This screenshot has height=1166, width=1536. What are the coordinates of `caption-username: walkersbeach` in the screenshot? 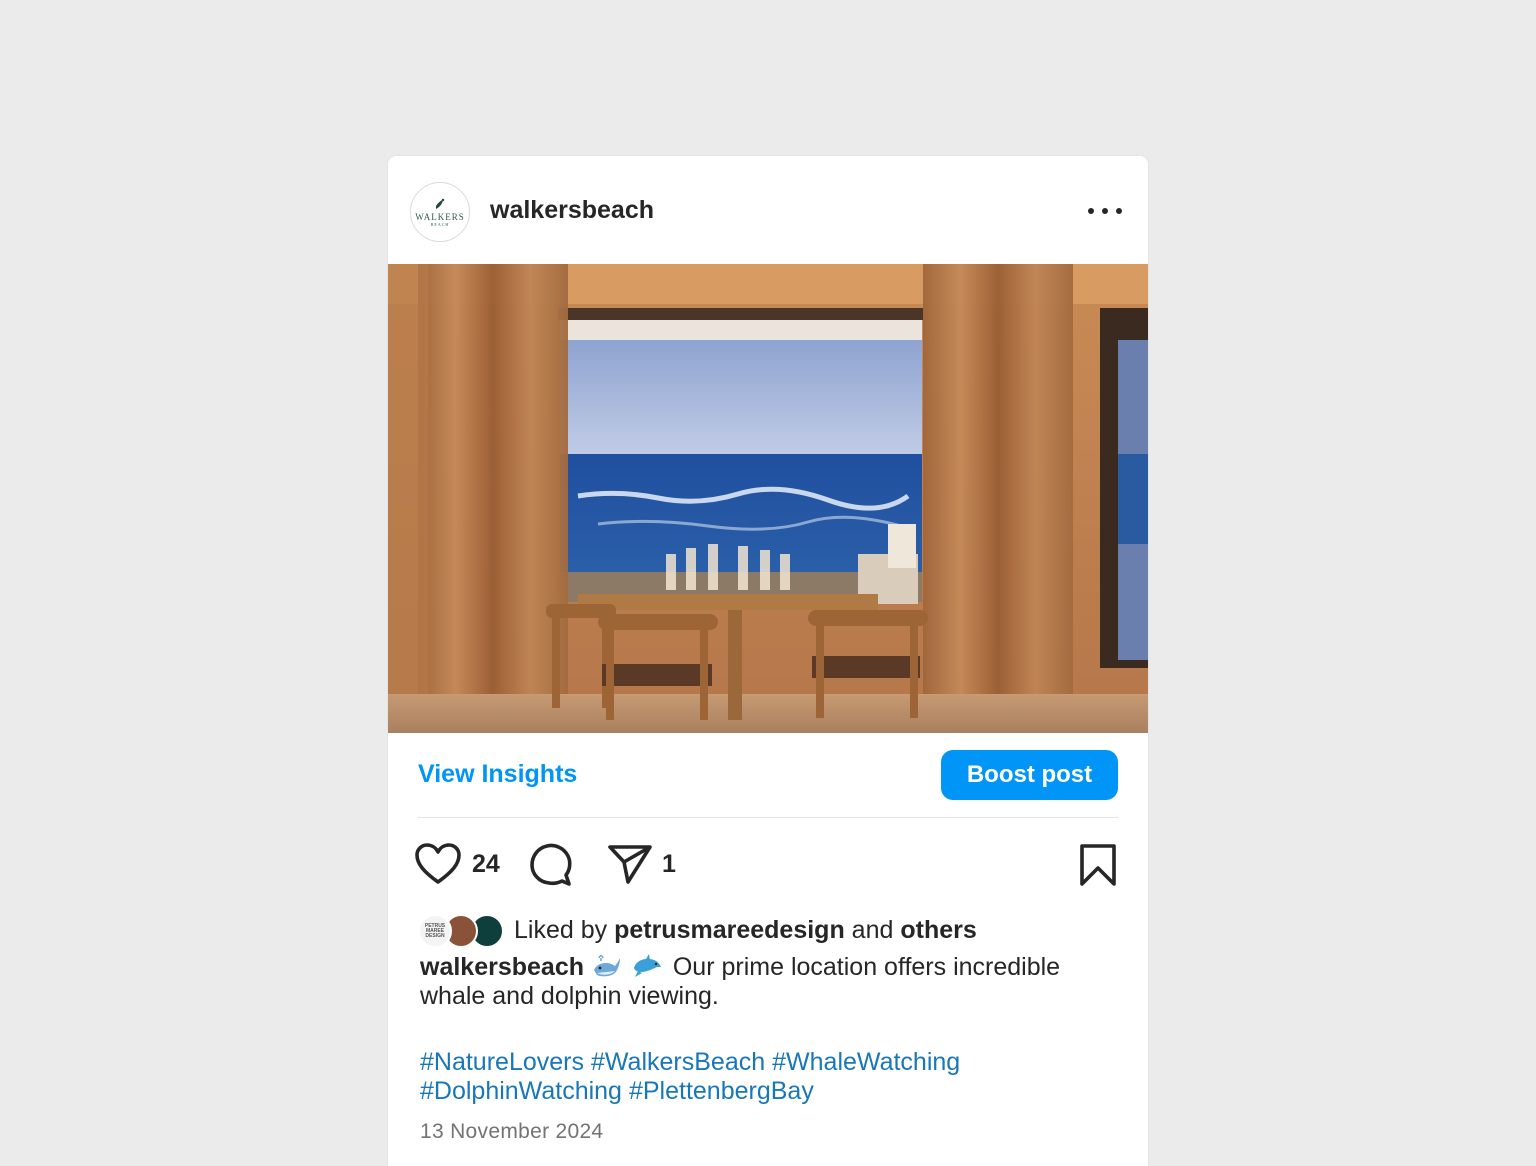 It's located at (502, 967).